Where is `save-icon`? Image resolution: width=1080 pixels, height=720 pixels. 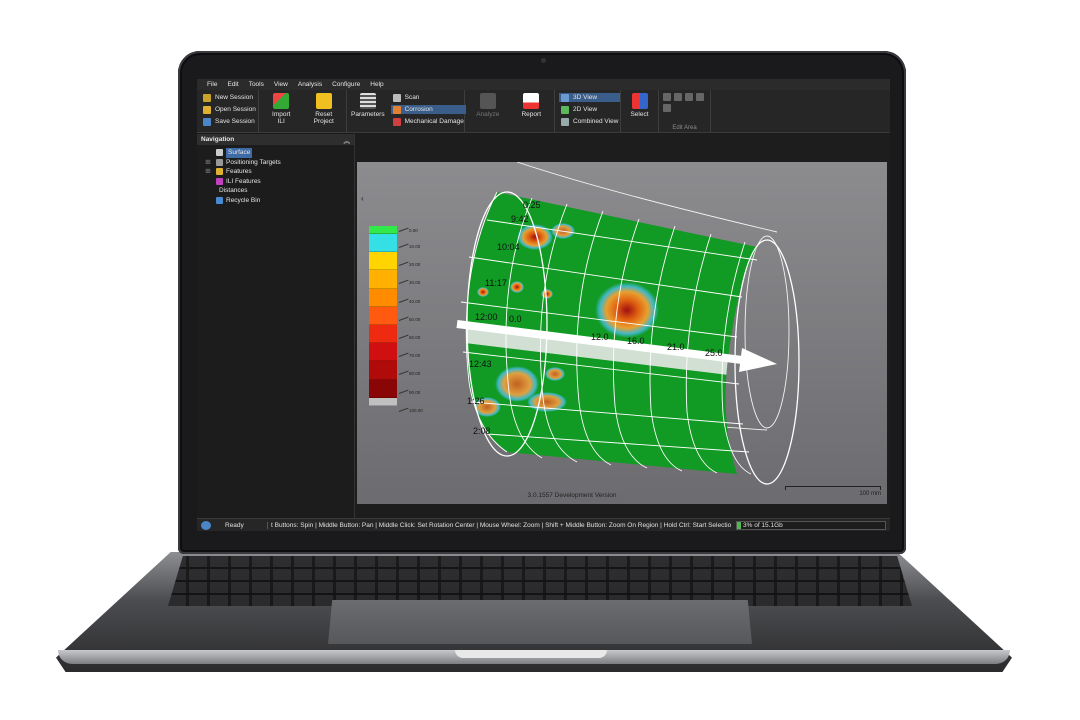
save-icon is located at coordinates (207, 121).